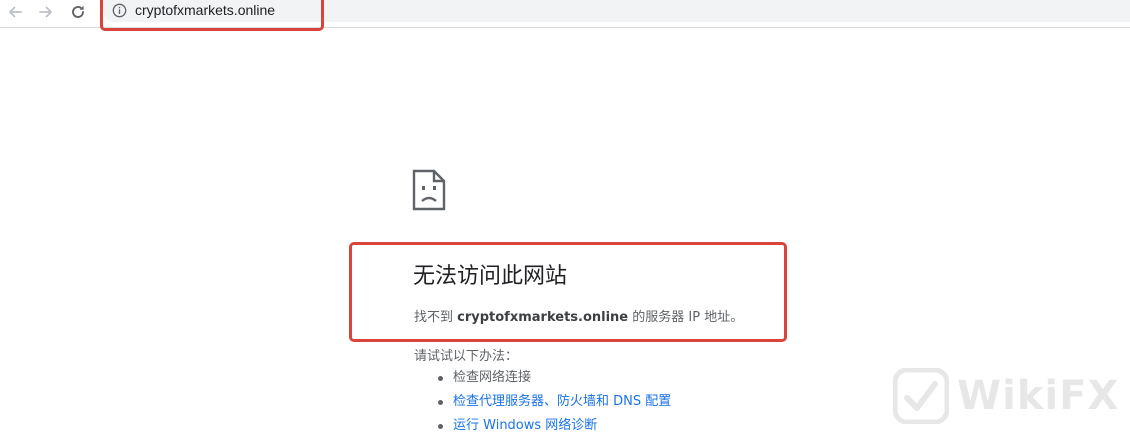 The width and height of the screenshot is (1130, 446). I want to click on watermark-text: WikiFX, so click(1038, 396).